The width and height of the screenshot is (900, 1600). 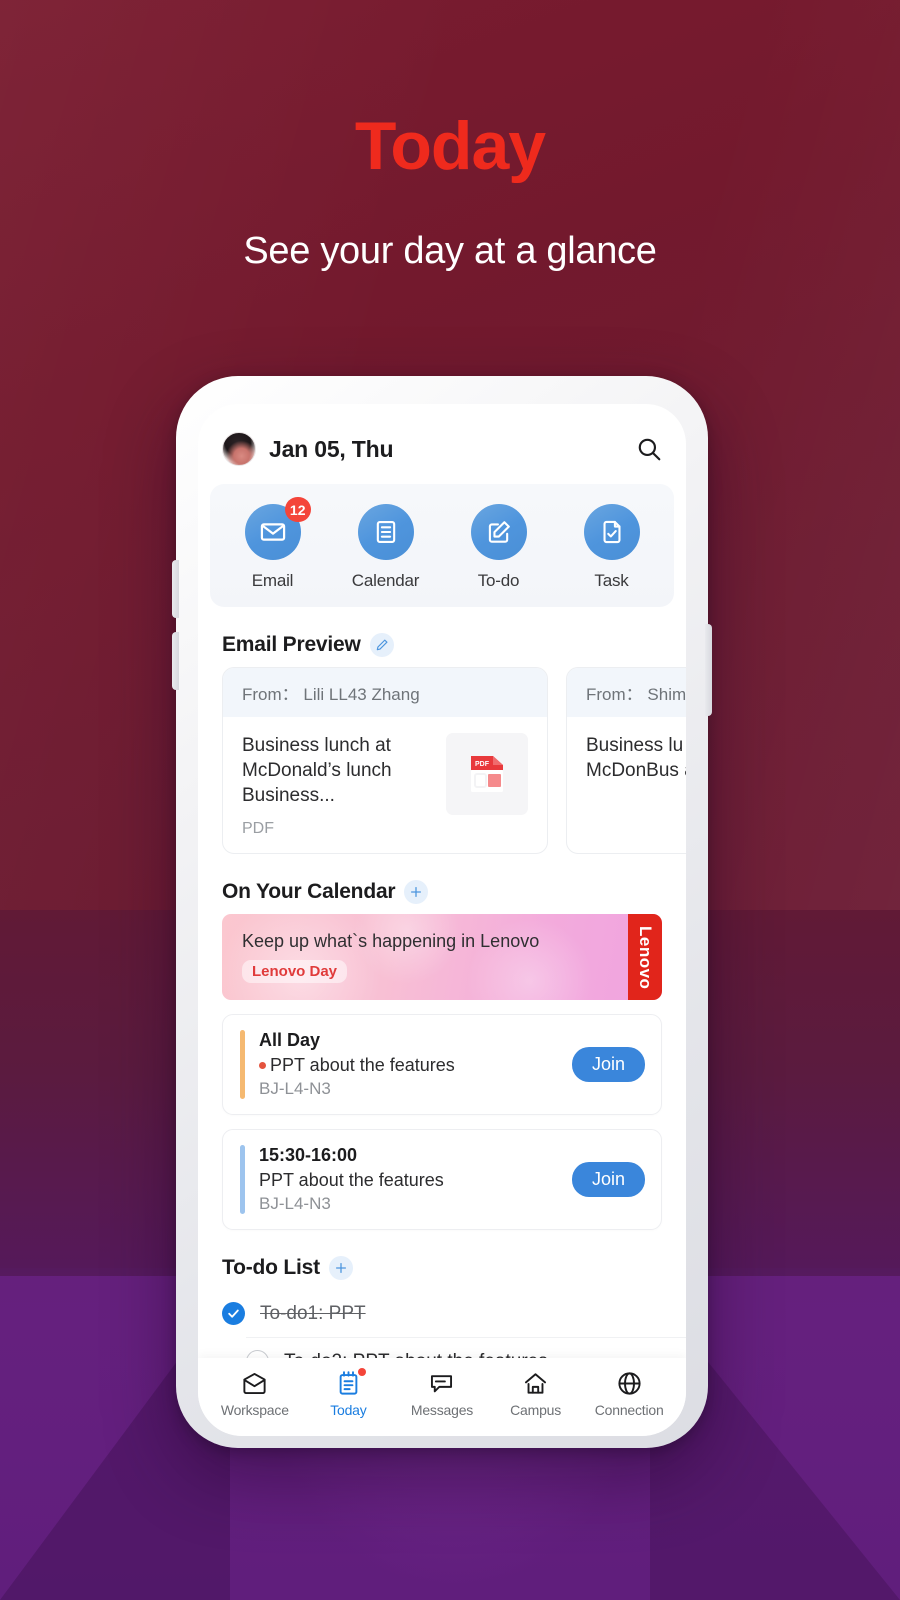 I want to click on email-from: From： Lili LL43 Zhang, so click(x=385, y=692).